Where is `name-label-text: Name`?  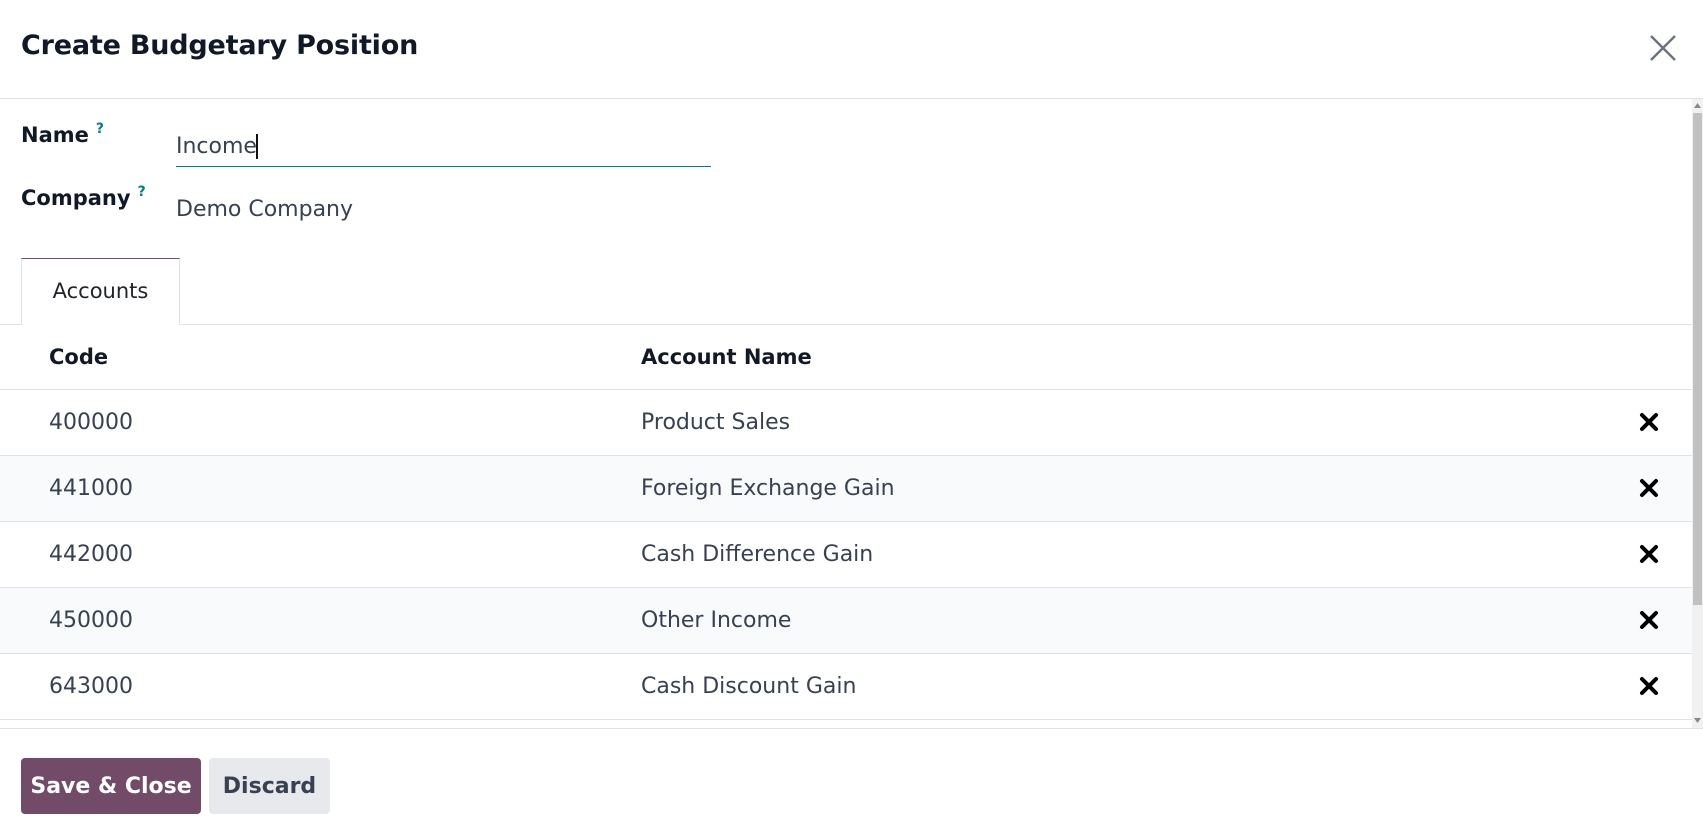
name-label-text: Name is located at coordinates (55, 135).